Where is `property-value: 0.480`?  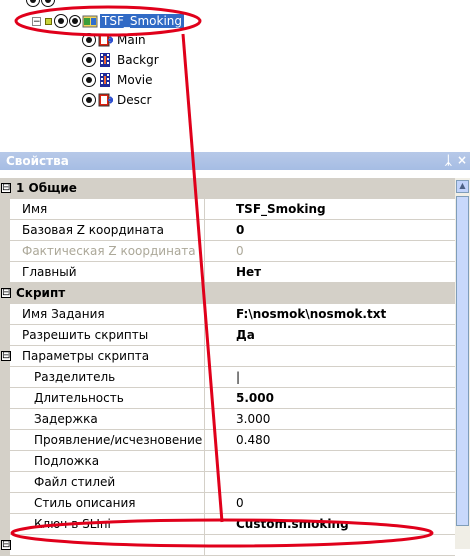
property-value: 0.480 is located at coordinates (330, 440).